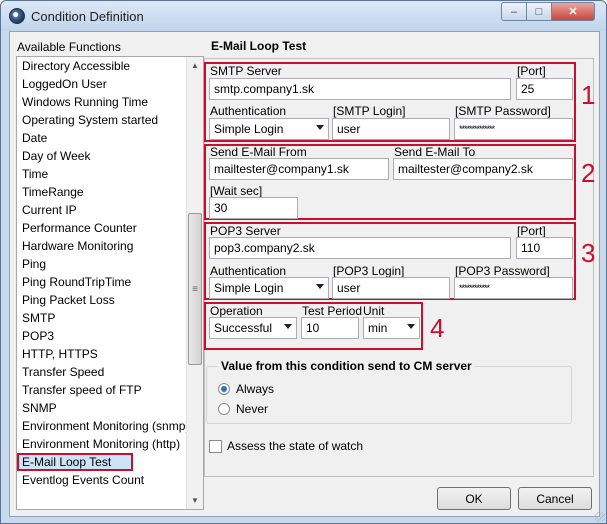 The image size is (607, 524). I want to click on pop3-server-input: pop3.company2.sk, so click(360, 248).